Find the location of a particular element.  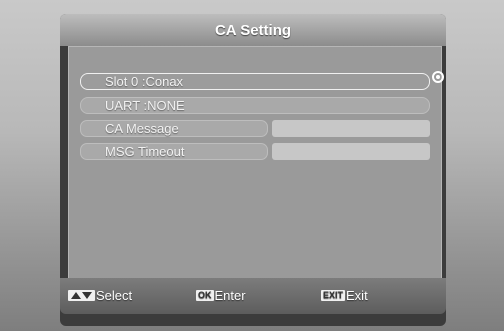

hint-exit-label: Exit is located at coordinates (357, 295).